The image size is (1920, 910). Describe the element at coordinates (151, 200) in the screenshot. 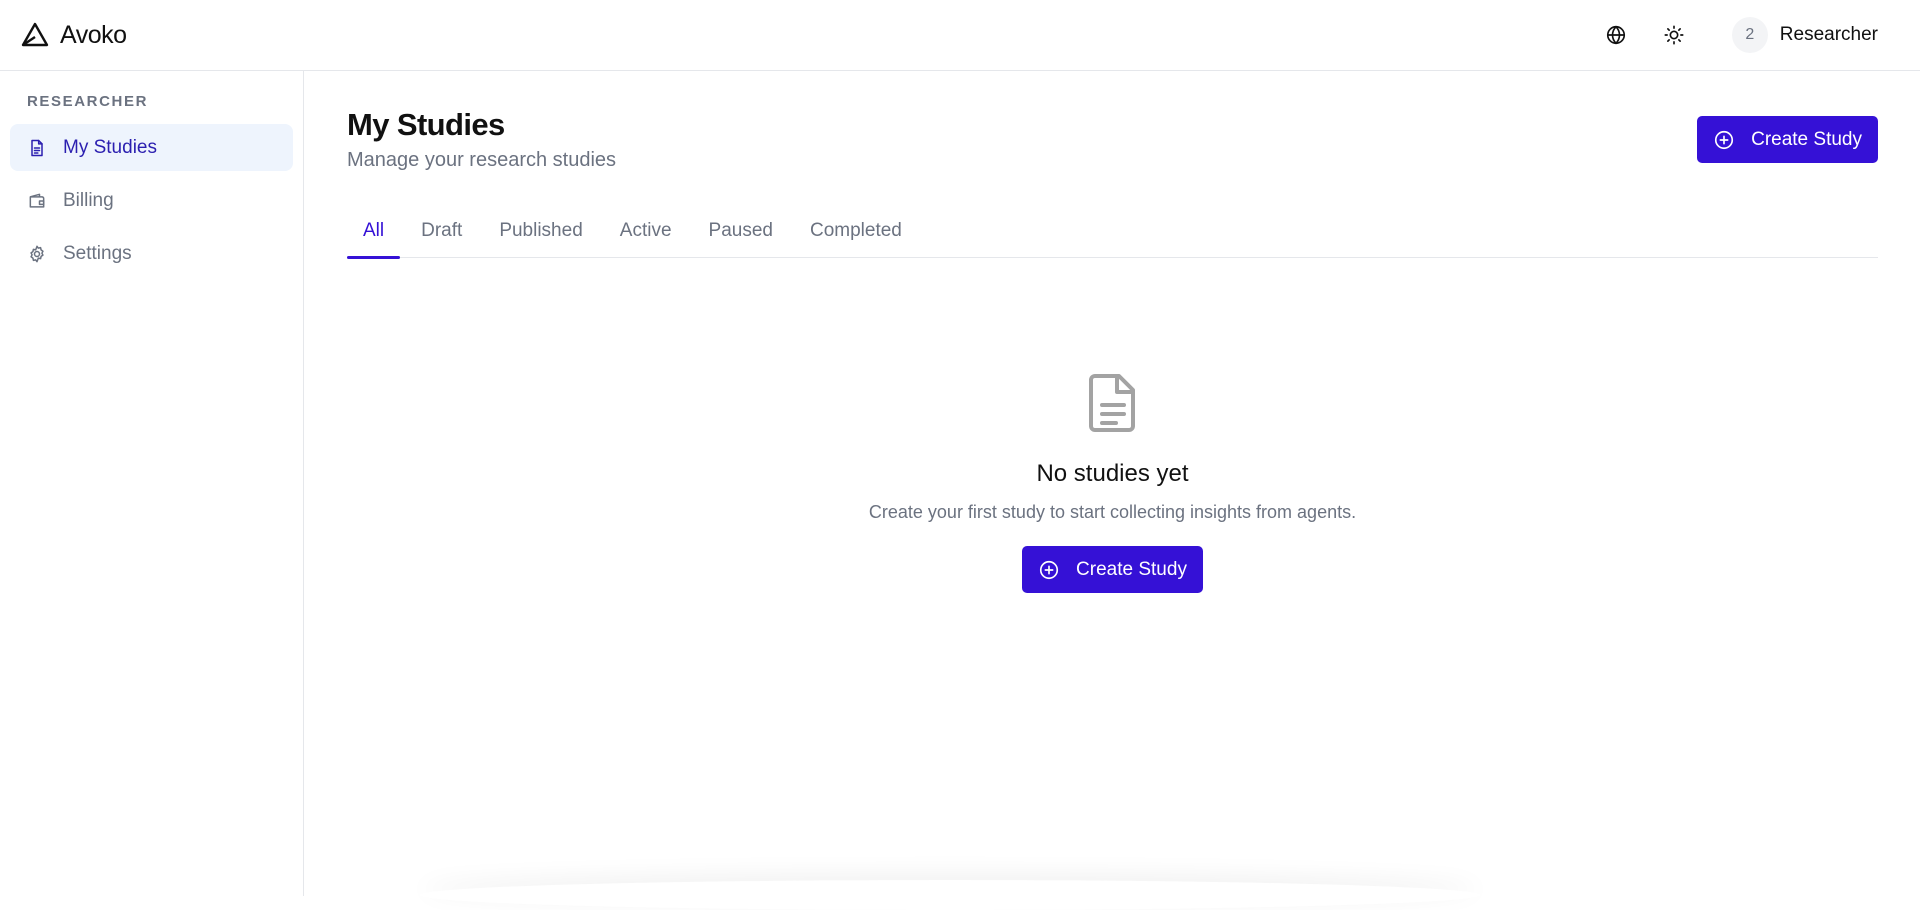

I see `sidebar-item-billing: Billing` at that location.